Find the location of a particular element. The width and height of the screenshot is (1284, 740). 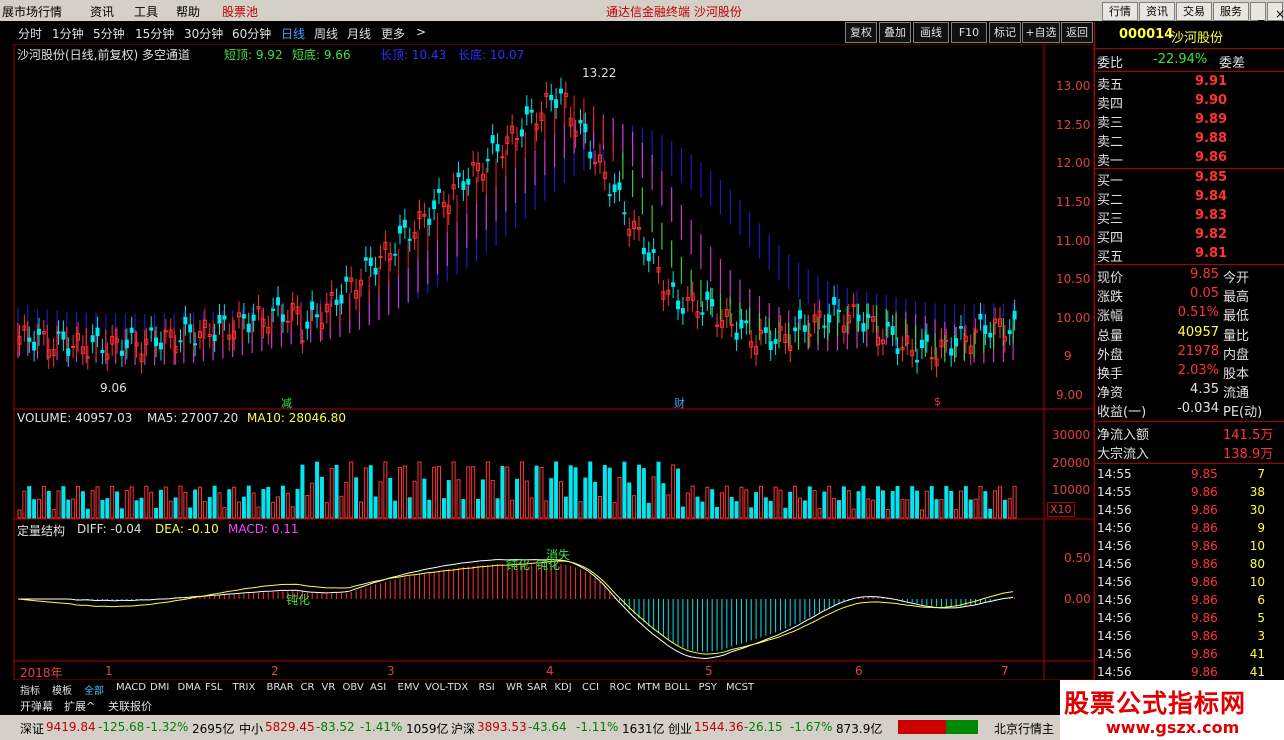

bid-level-price: 9.84 is located at coordinates (1211, 196).